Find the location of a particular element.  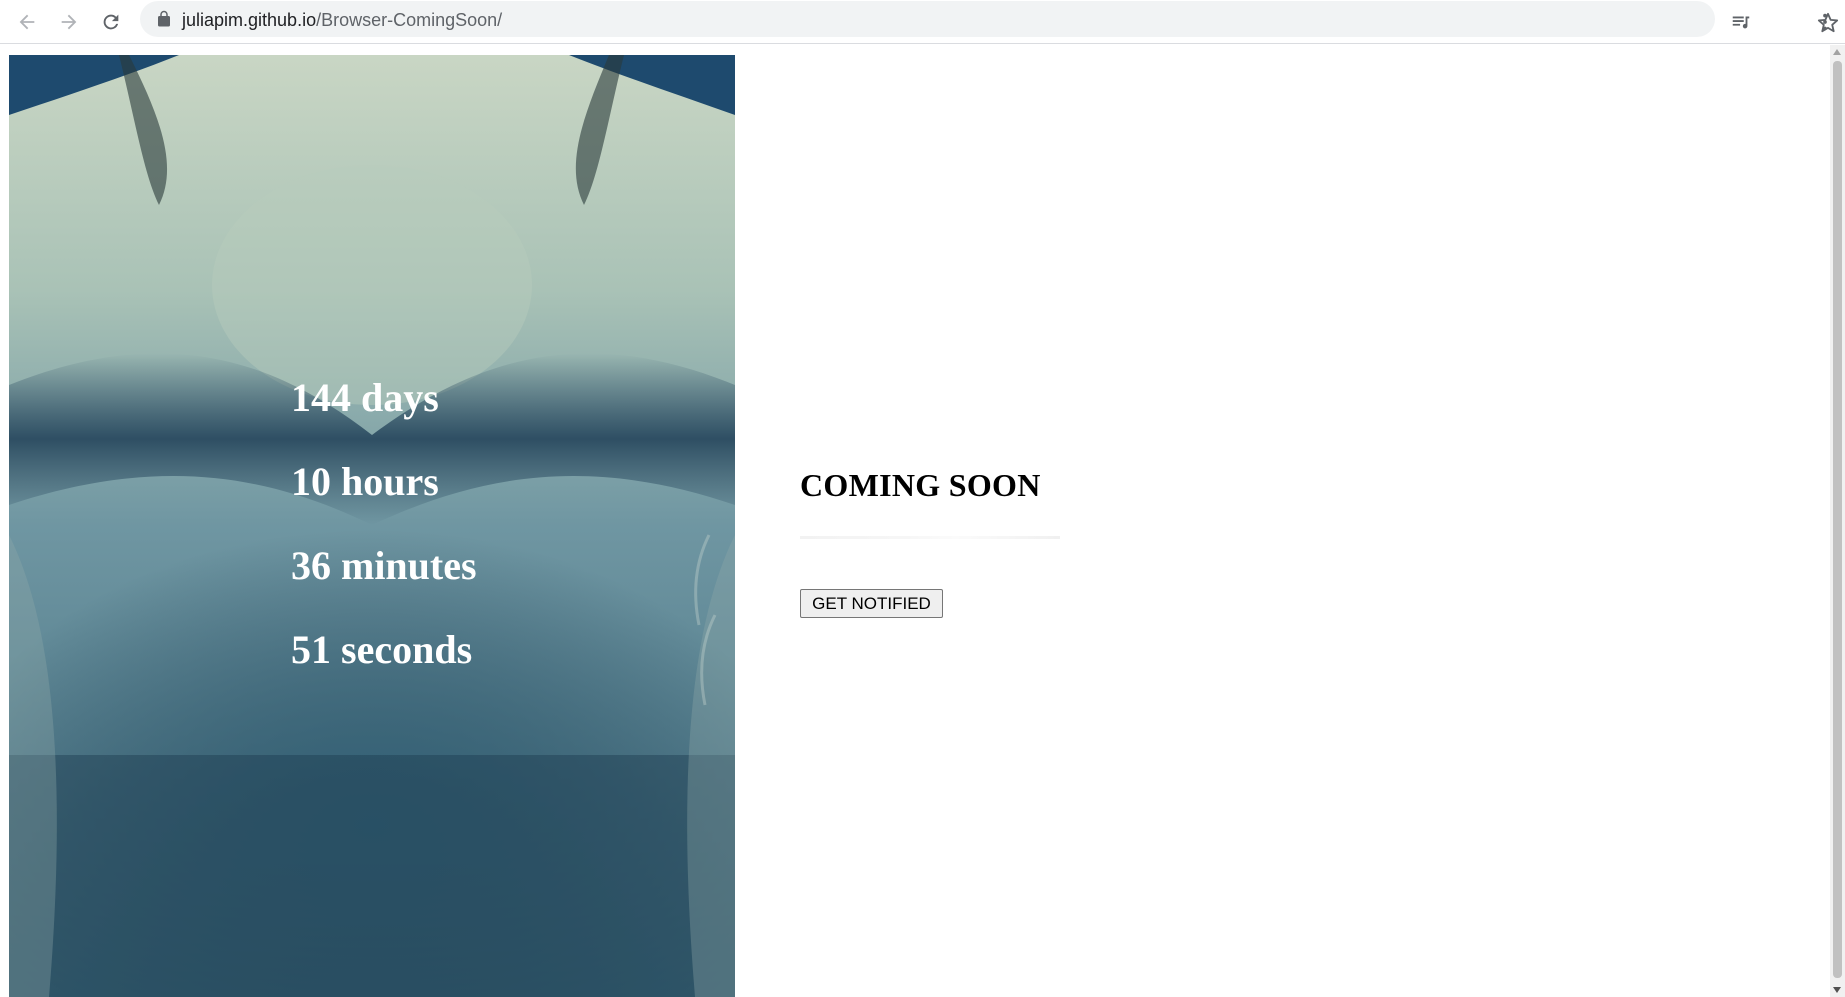

countdown-hours: 10 hours is located at coordinates (365, 481).